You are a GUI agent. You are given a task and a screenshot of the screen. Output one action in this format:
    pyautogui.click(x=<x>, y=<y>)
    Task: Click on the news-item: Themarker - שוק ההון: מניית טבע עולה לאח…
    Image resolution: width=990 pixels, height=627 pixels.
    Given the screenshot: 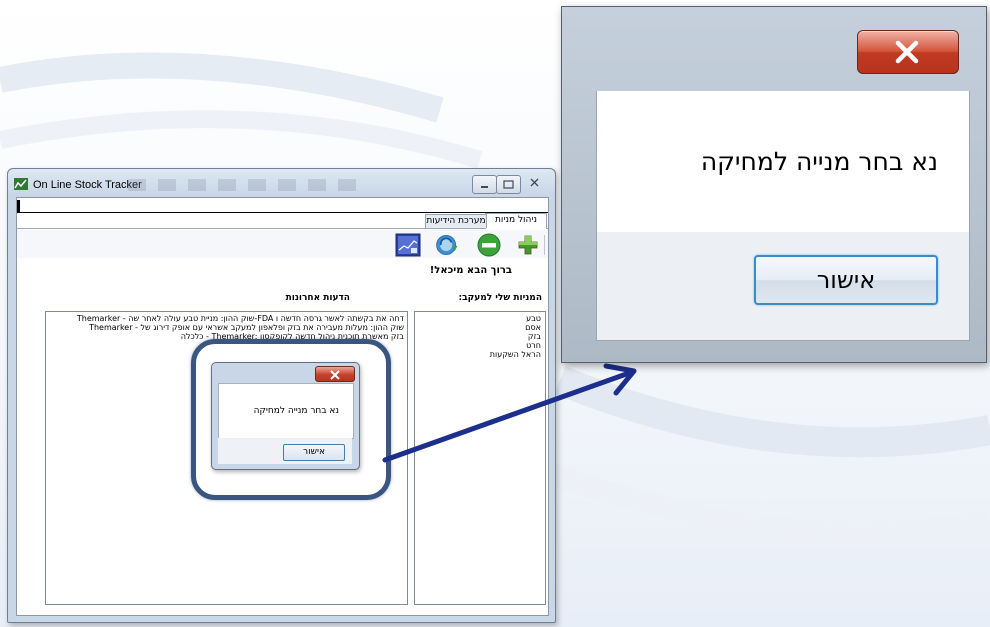 What is the action you would take?
    pyautogui.click(x=240, y=318)
    